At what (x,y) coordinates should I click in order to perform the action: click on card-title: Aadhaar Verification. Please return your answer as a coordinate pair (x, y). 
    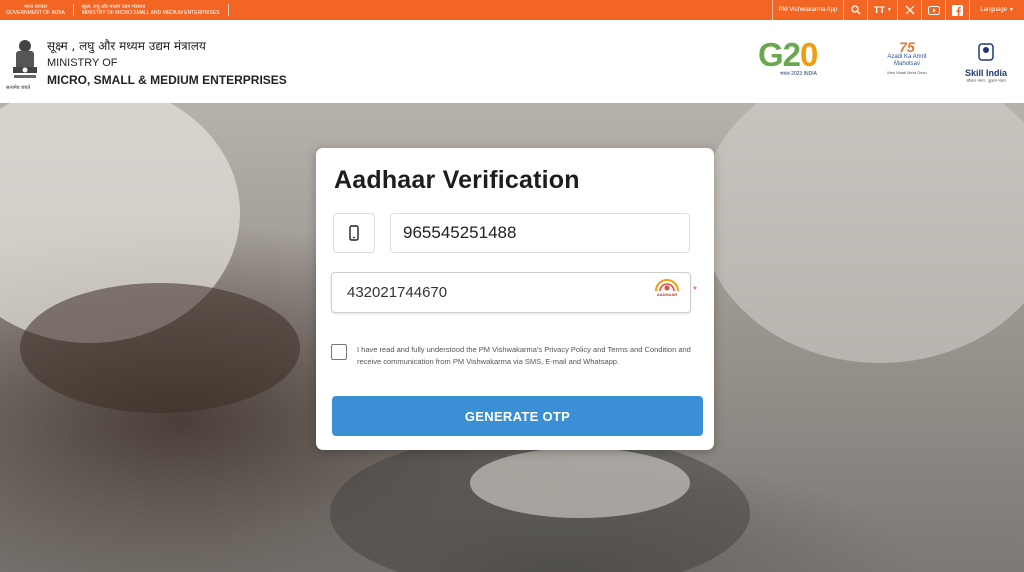
    Looking at the image, I should click on (457, 180).